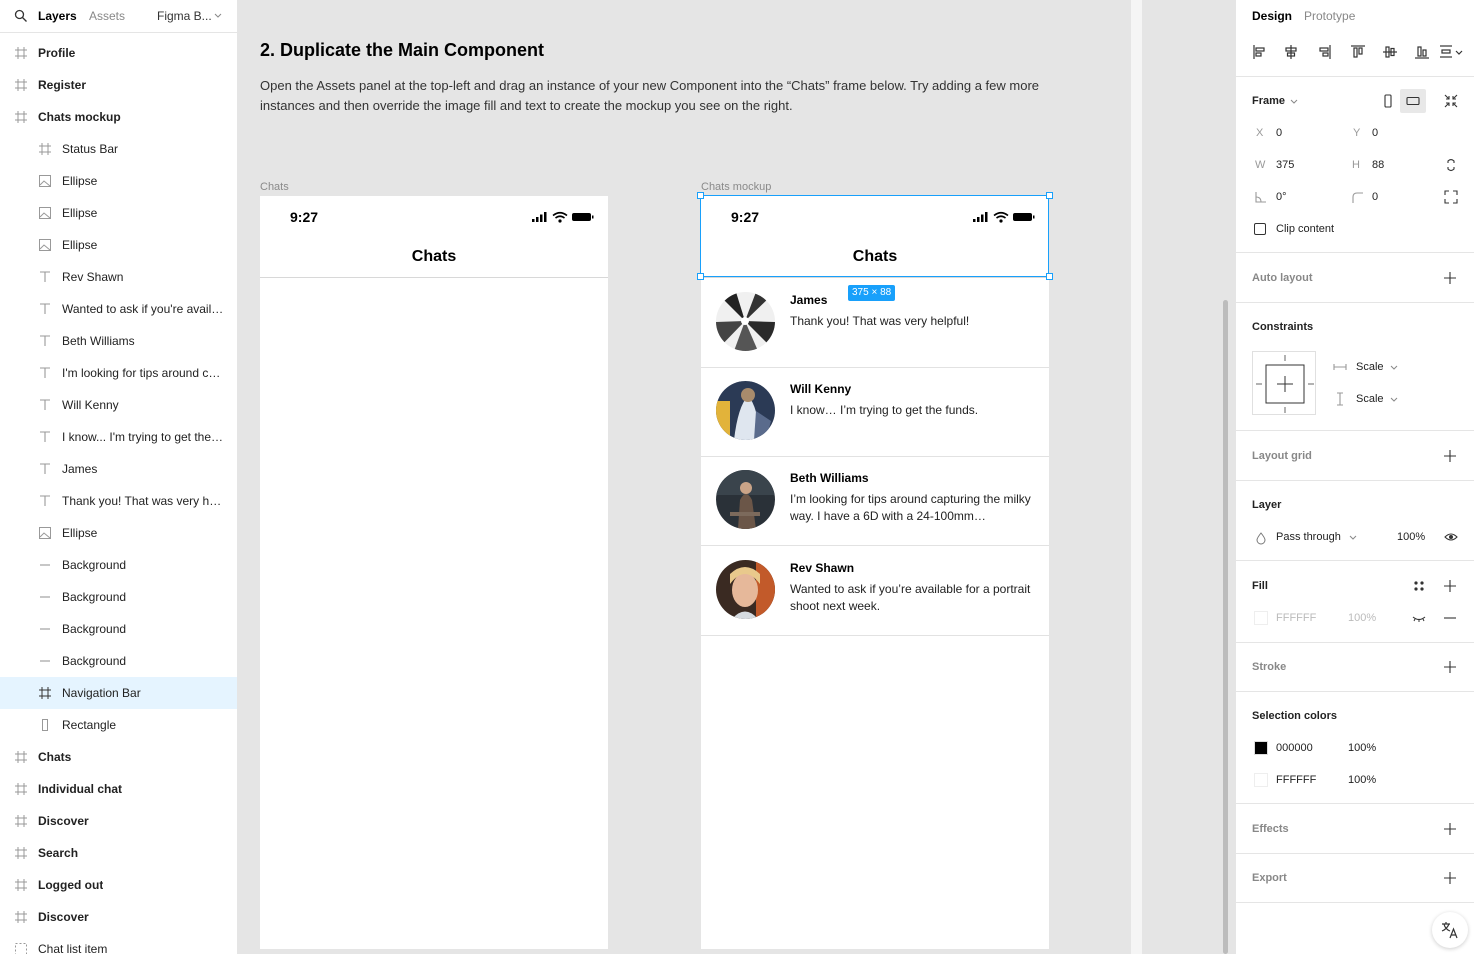 The image size is (1474, 954). What do you see at coordinates (274, 187) in the screenshot?
I see `frame-label-chats: Chats` at bounding box center [274, 187].